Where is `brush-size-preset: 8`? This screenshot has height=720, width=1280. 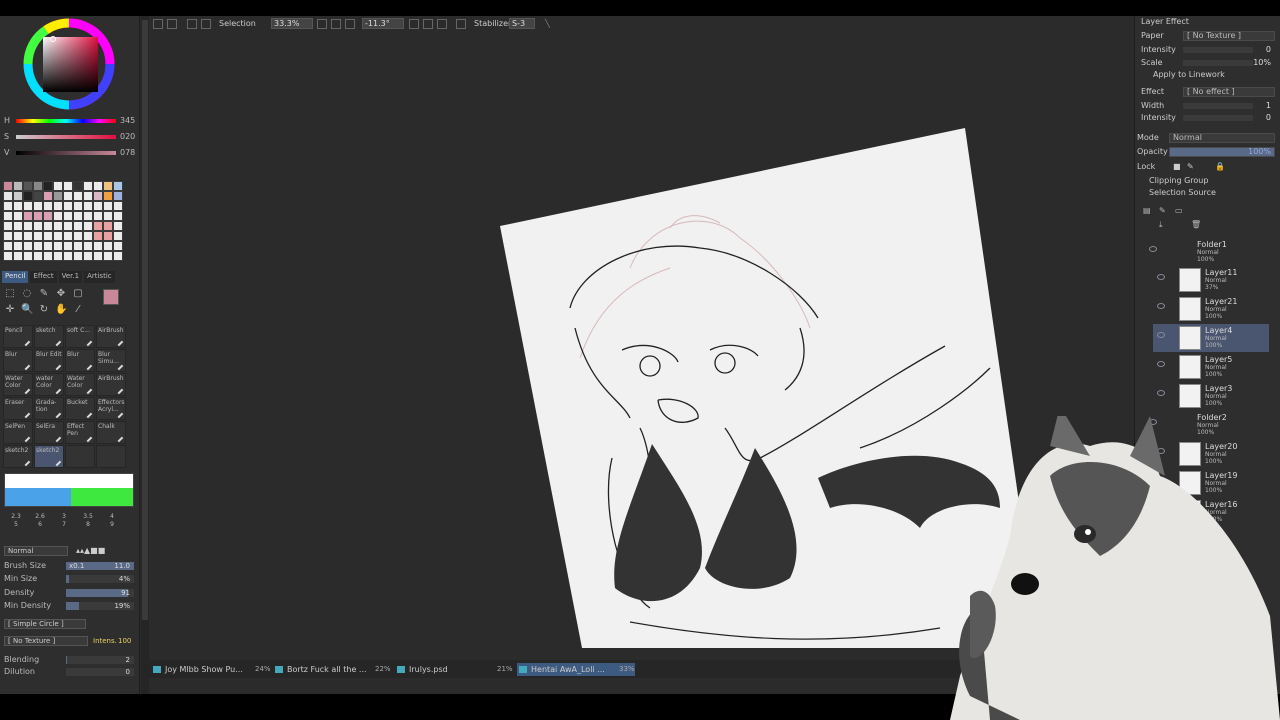
brush-size-preset: 8 is located at coordinates (88, 524).